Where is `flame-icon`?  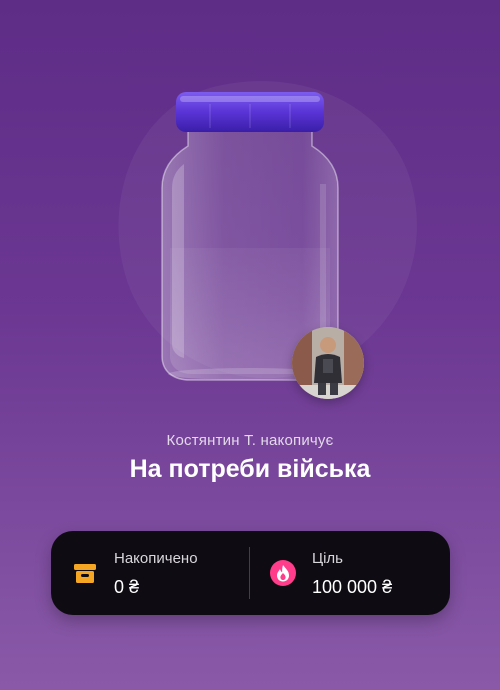 flame-icon is located at coordinates (283, 573).